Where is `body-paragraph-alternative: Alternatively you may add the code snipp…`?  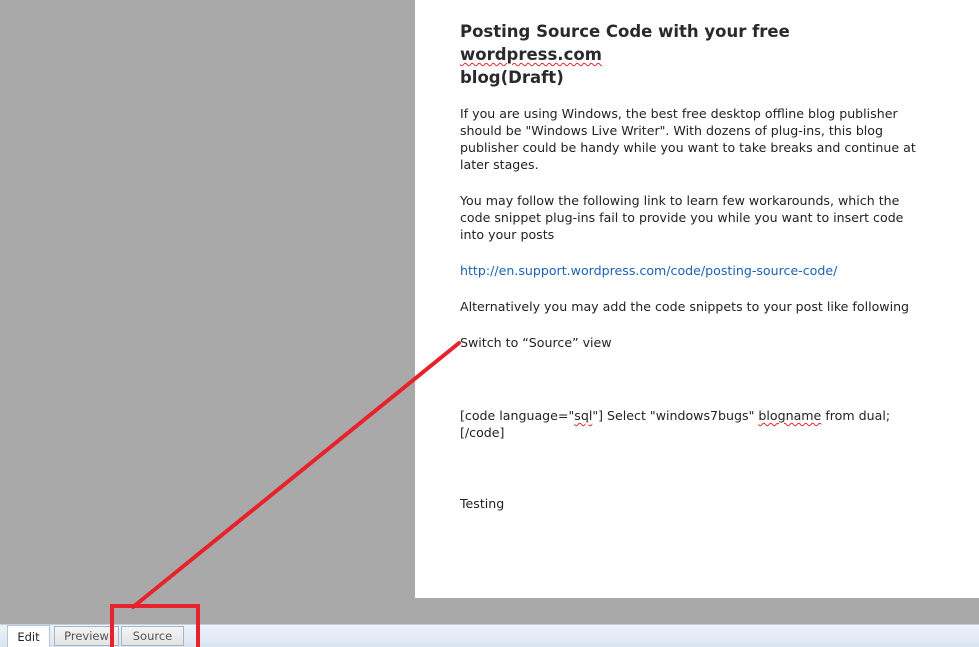
body-paragraph-alternative: Alternatively you may add the code snipp… is located at coordinates (695, 306).